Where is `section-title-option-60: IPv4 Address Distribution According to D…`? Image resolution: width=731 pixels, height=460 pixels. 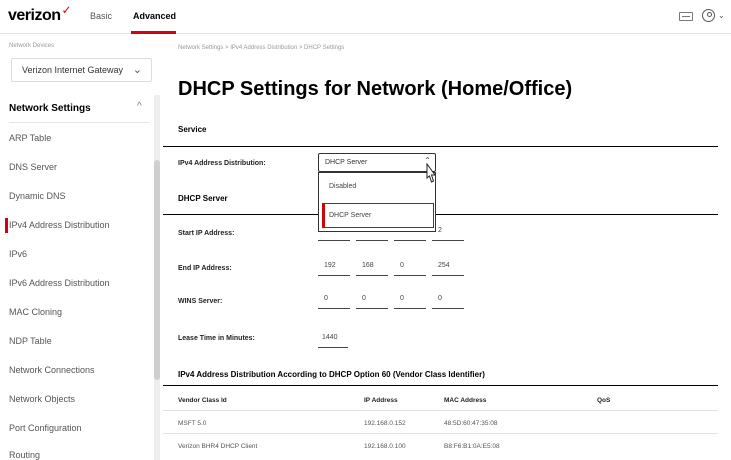 section-title-option-60: IPv4 Address Distribution According to D… is located at coordinates (331, 374).